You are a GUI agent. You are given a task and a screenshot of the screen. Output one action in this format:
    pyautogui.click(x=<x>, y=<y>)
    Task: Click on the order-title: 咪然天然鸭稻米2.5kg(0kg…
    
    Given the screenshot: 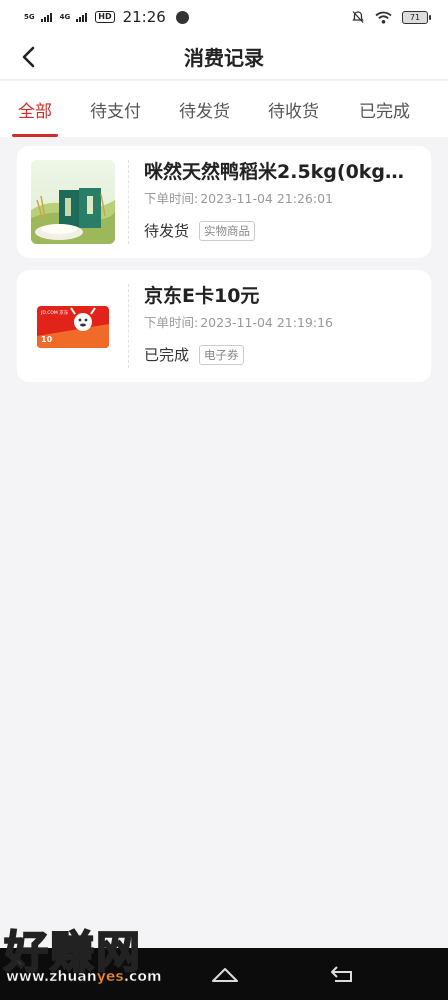 What is the action you would take?
    pyautogui.click(x=274, y=172)
    